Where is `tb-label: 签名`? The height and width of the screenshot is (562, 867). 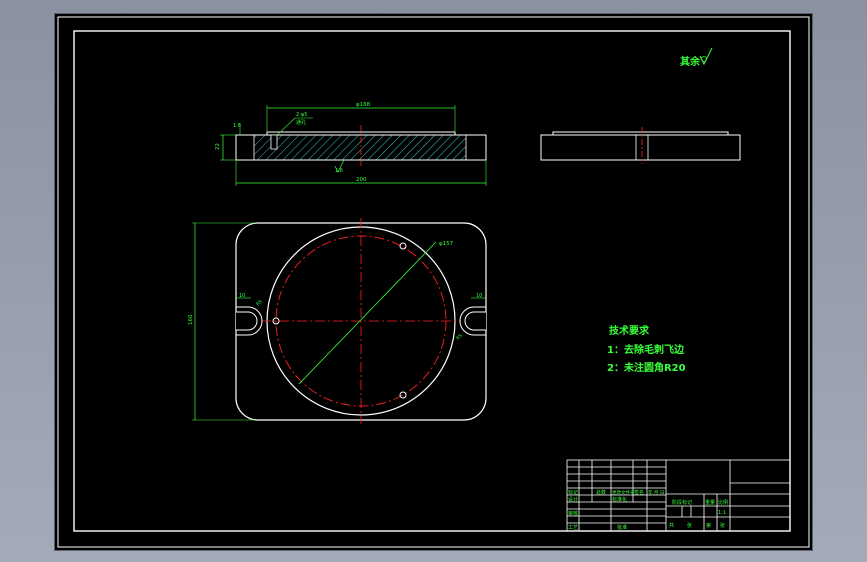
tb-label: 签名 is located at coordinates (639, 492).